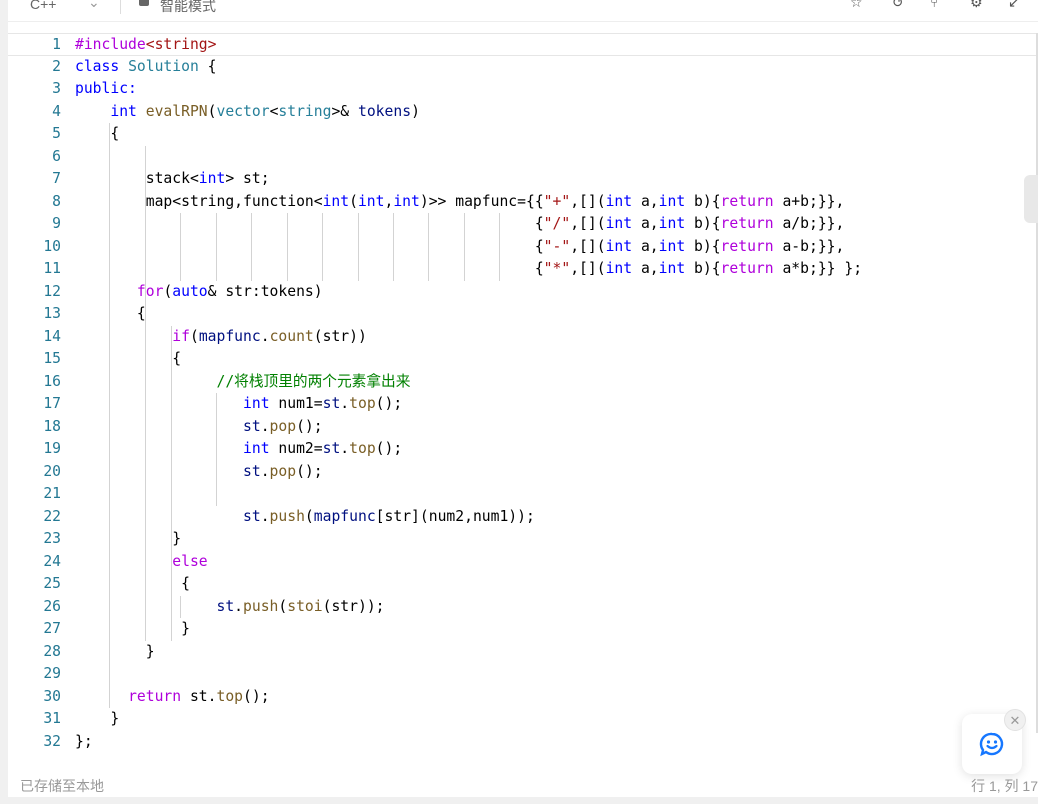 This screenshot has width=1038, height=804. Describe the element at coordinates (523, 517) in the screenshot. I see `code-line: 22 st.push(mapfunc[str](num2,num1));` at that location.